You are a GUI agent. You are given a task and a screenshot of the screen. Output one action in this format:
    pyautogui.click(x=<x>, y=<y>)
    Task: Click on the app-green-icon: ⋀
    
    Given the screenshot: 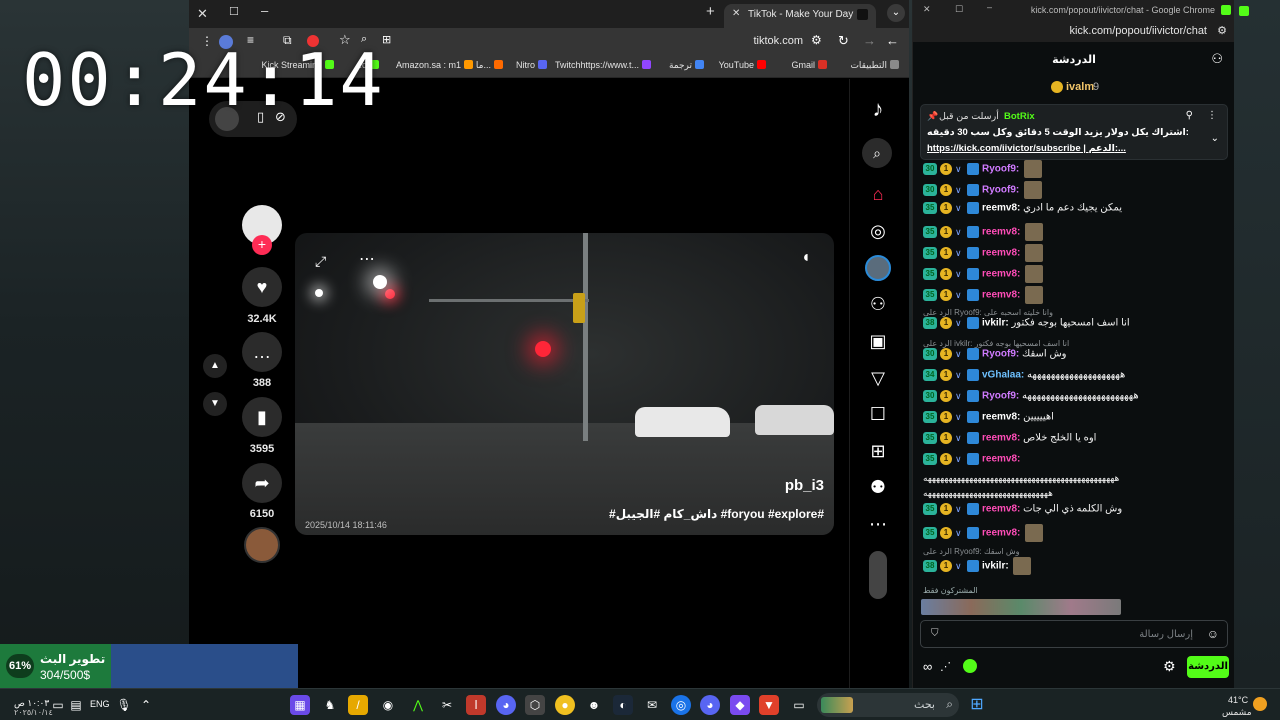 What is the action you would take?
    pyautogui.click(x=418, y=705)
    